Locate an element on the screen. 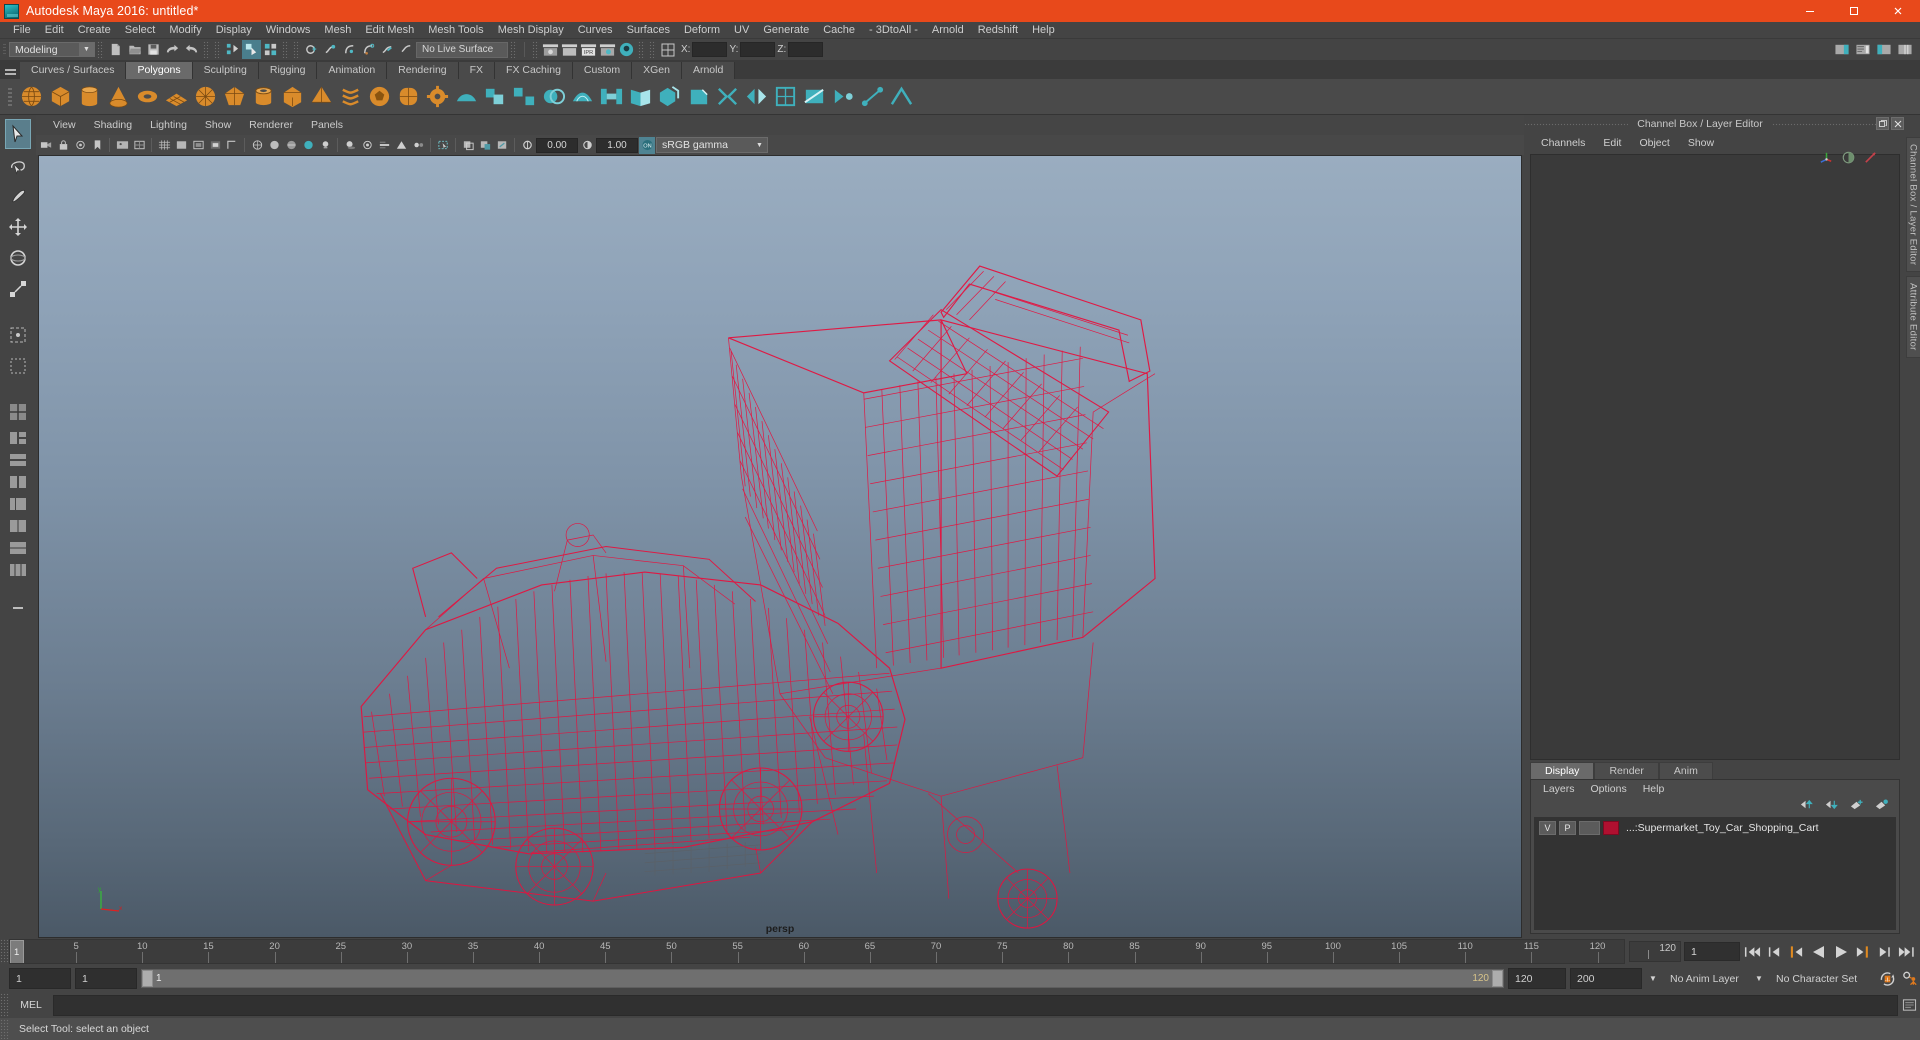 Image resolution: width=1920 pixels, height=1040 pixels. two-d-pan-zoom-icon is located at coordinates (139, 145).